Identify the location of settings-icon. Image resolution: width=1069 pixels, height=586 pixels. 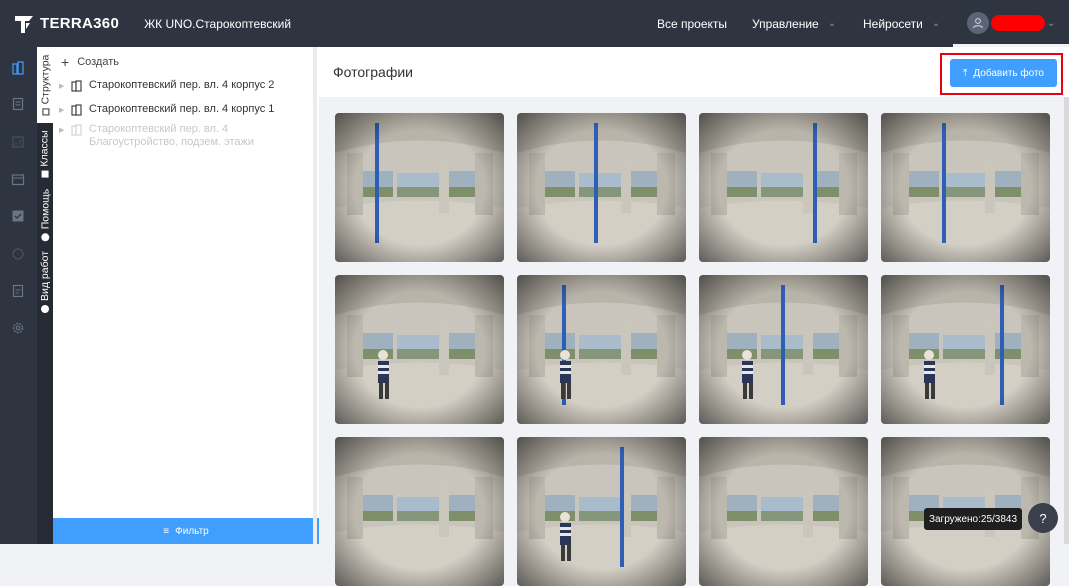
(18, 328).